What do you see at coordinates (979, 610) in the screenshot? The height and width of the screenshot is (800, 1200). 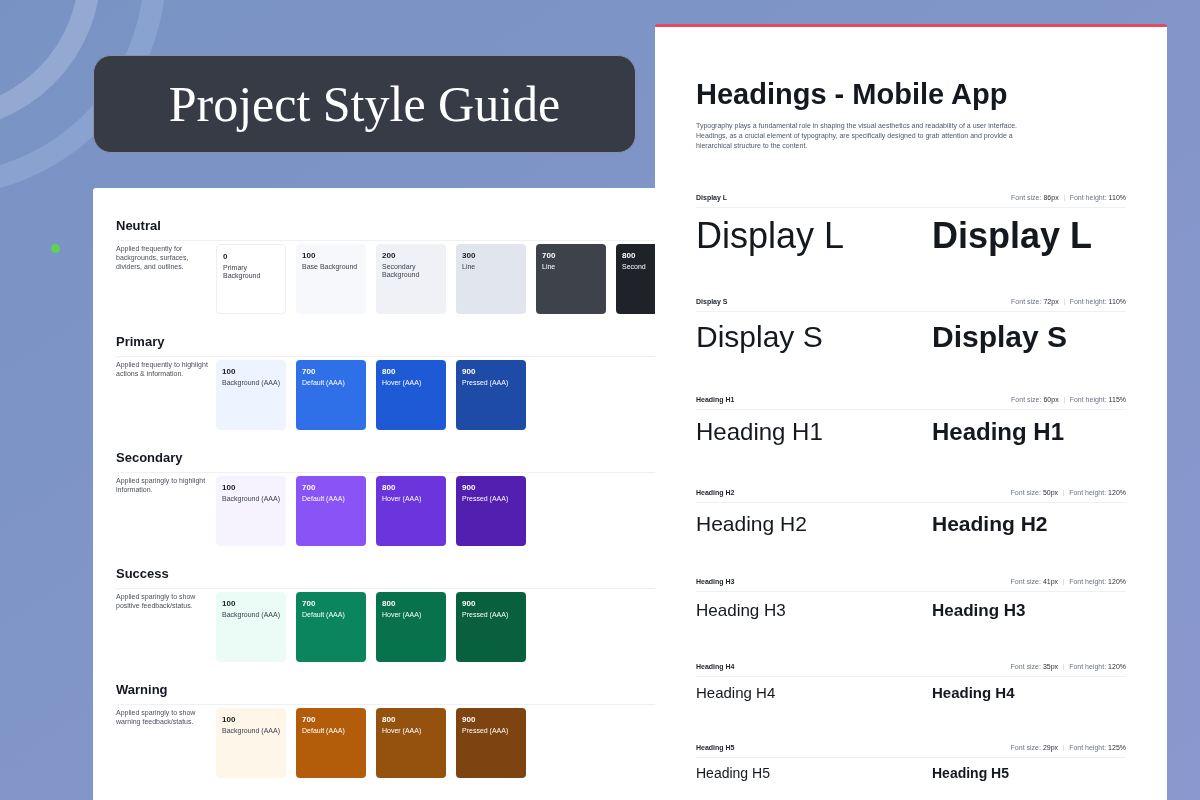 I see `bold-sample-text: Heading H3` at bounding box center [979, 610].